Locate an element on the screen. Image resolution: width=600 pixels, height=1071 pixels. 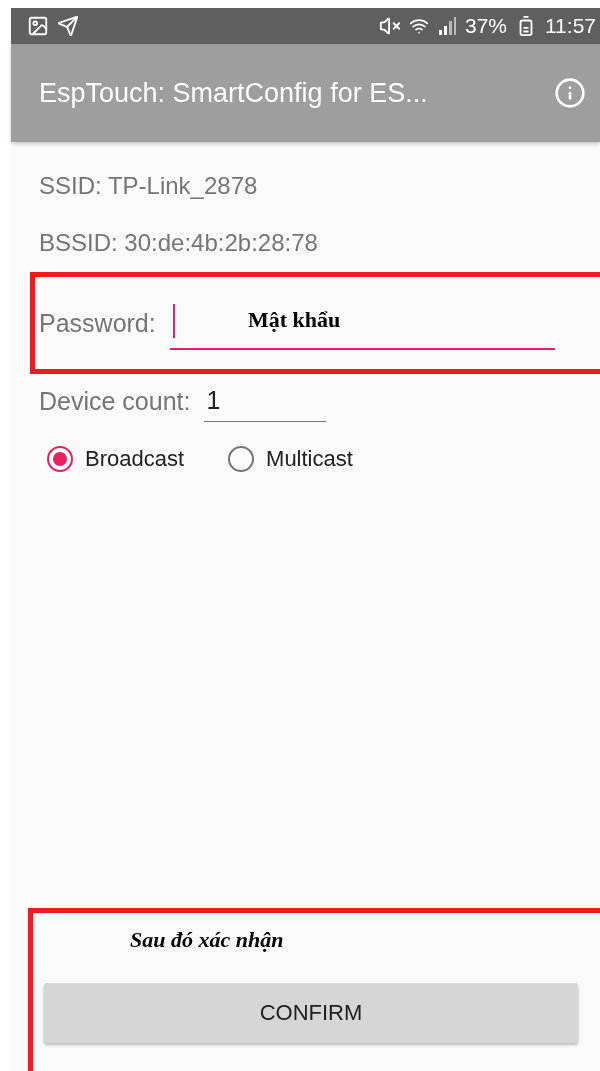
network-info: SSID: TP-Link_2878 is located at coordinates (149, 186).